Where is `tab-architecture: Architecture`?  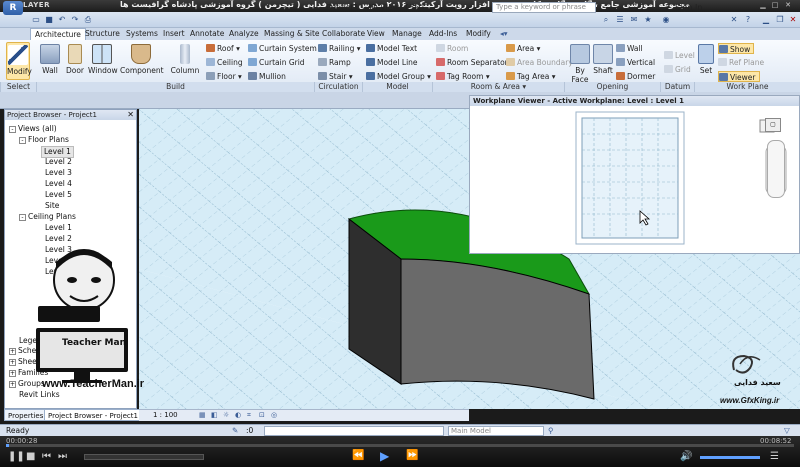
tab-architecture: Architecture is located at coordinates (58, 34).